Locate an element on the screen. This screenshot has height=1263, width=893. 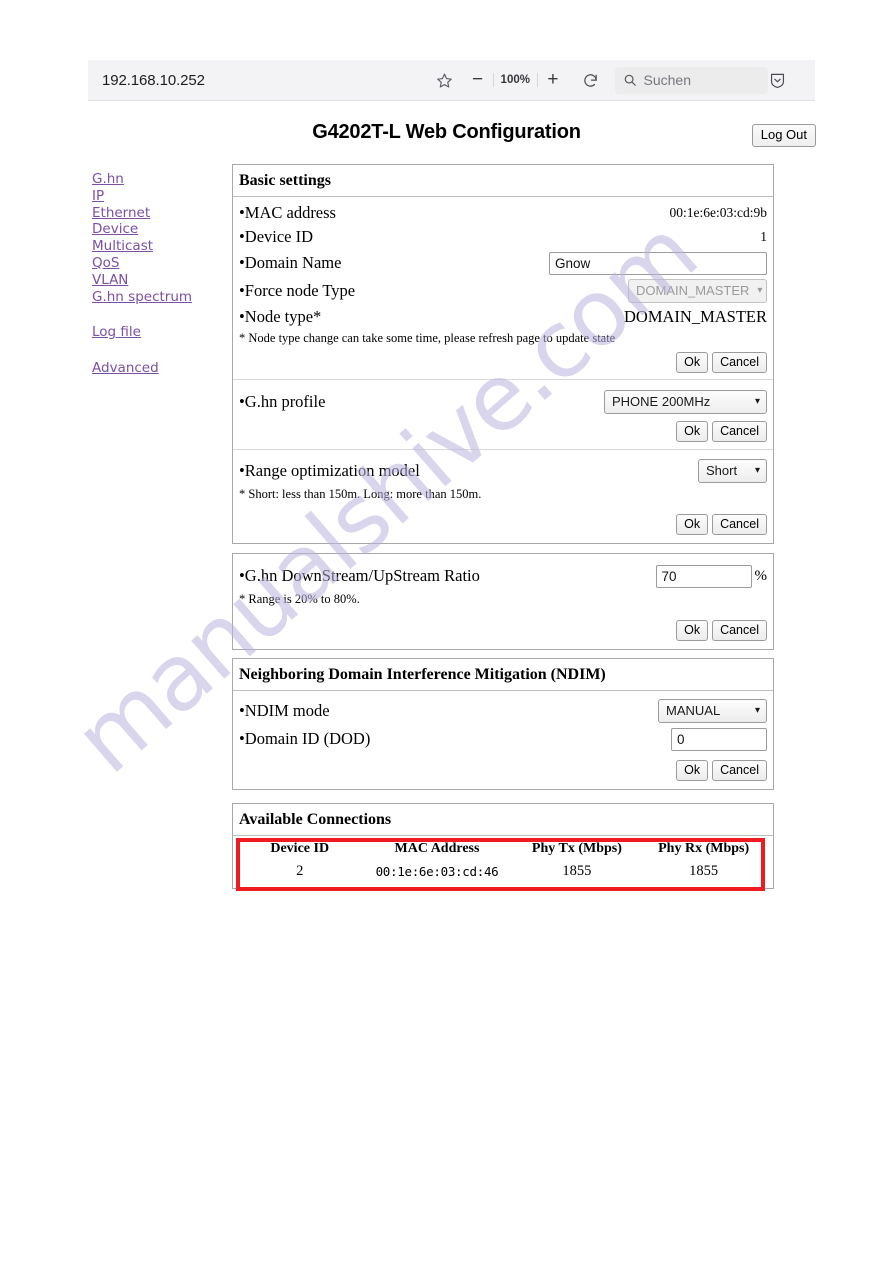
ndim-mode-select: MANUAL ▾ is located at coordinates (712, 711).